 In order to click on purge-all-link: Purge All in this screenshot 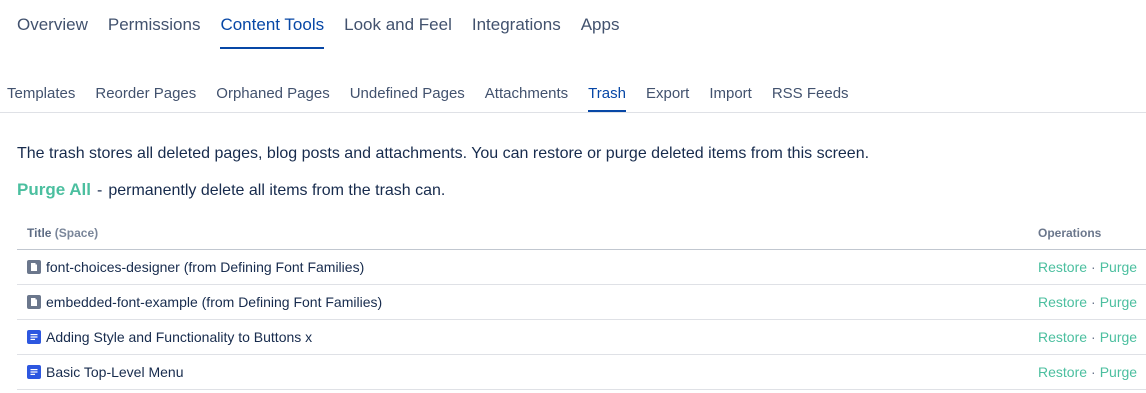, I will do `click(54, 189)`.